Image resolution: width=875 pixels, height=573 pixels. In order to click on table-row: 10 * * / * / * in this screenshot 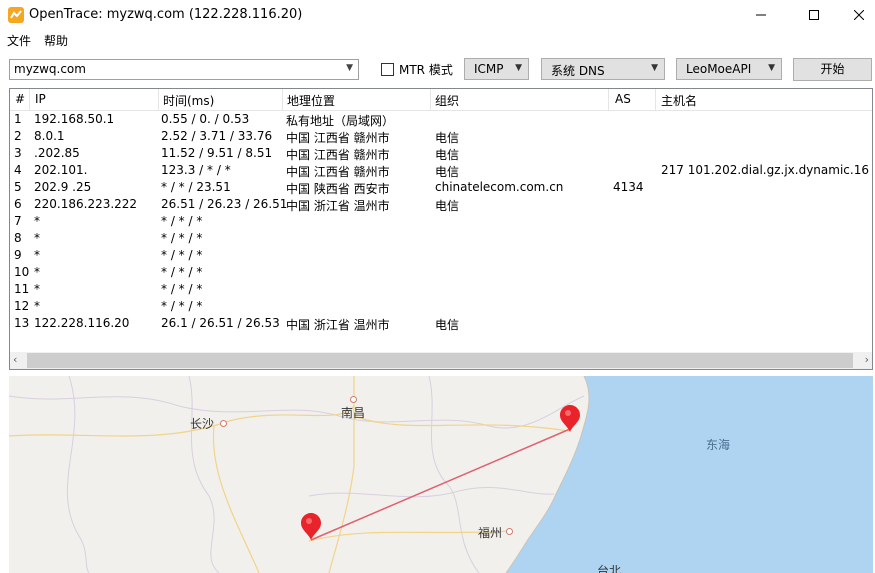, I will do `click(441, 272)`.